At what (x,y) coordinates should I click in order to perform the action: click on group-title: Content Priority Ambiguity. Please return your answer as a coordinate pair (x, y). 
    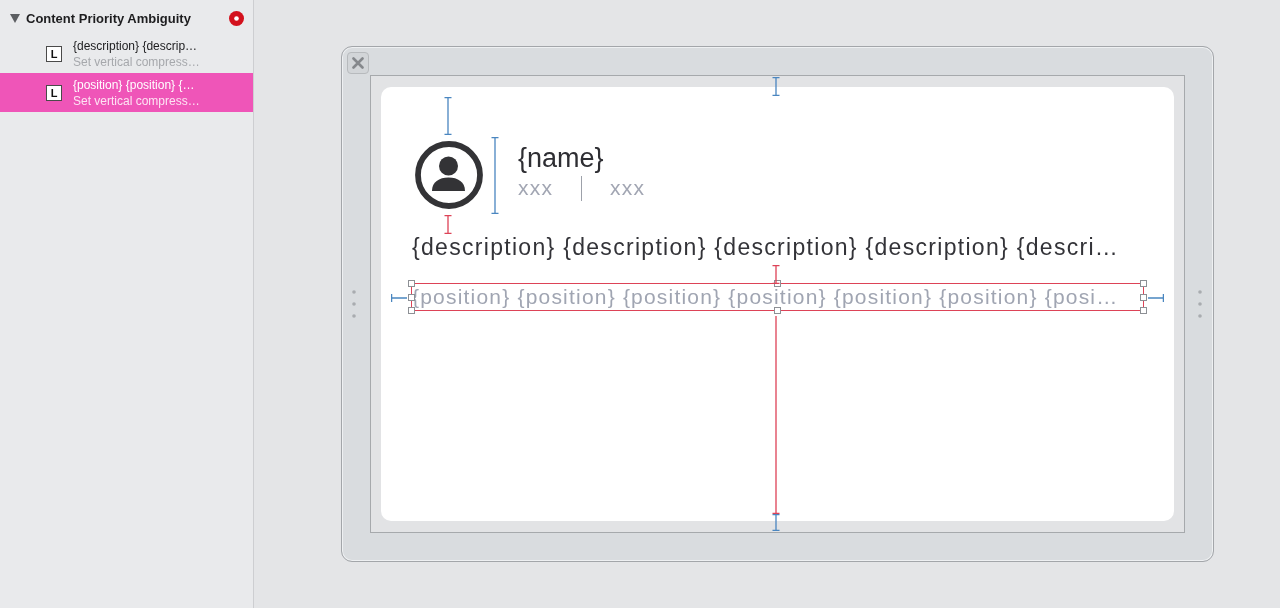
    Looking at the image, I should click on (109, 18).